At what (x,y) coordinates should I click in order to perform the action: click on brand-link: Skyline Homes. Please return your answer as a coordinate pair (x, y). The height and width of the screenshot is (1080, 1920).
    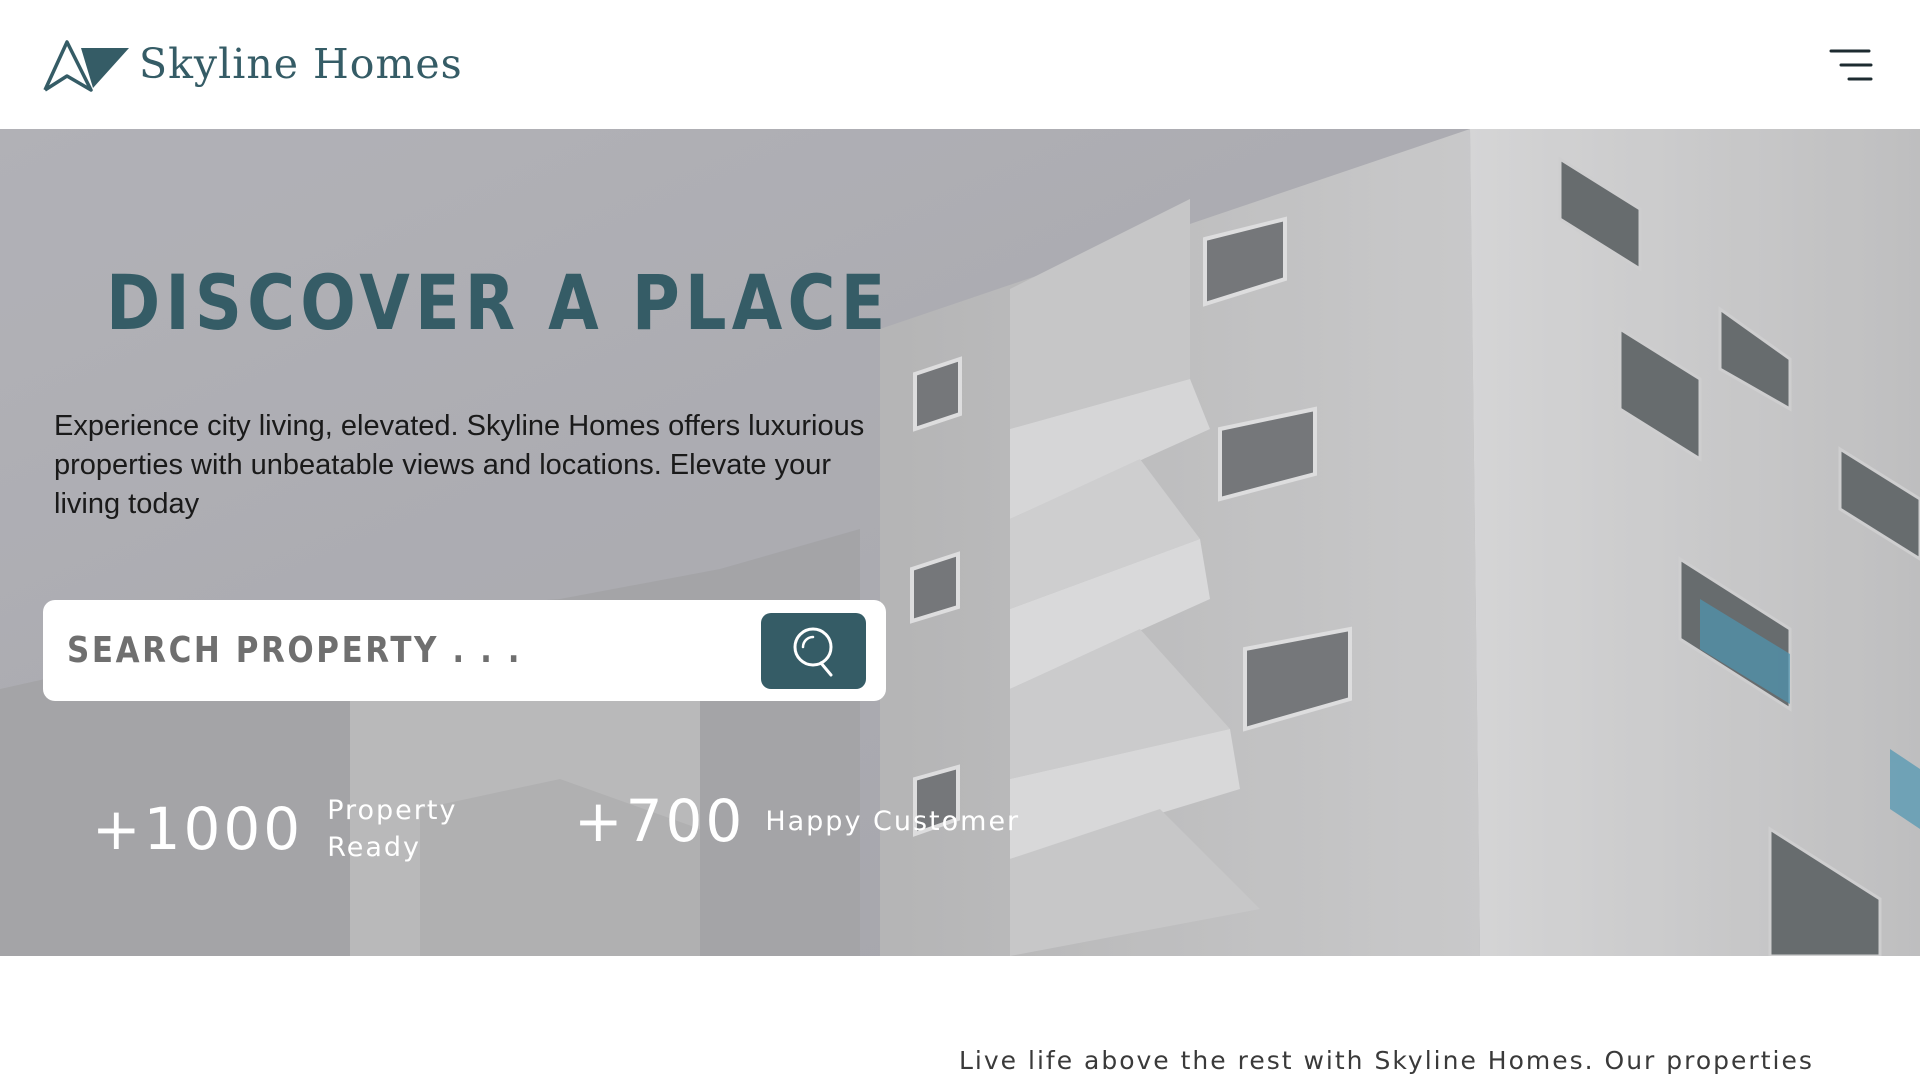
    Looking at the image, I should click on (253, 65).